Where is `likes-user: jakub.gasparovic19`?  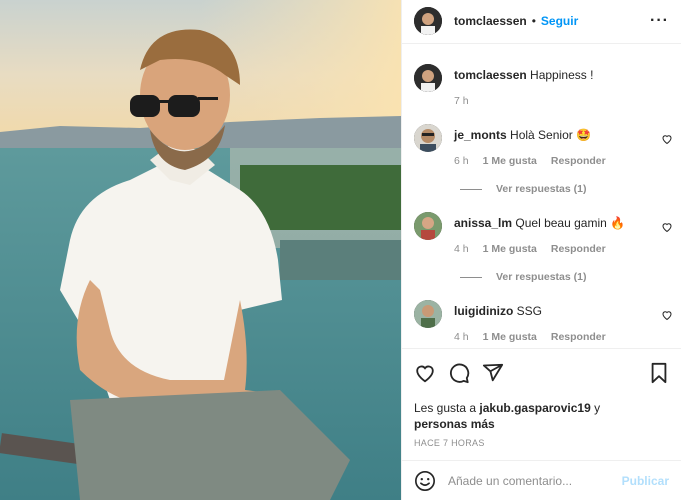
likes-user: jakub.gasparovic19 is located at coordinates (534, 408).